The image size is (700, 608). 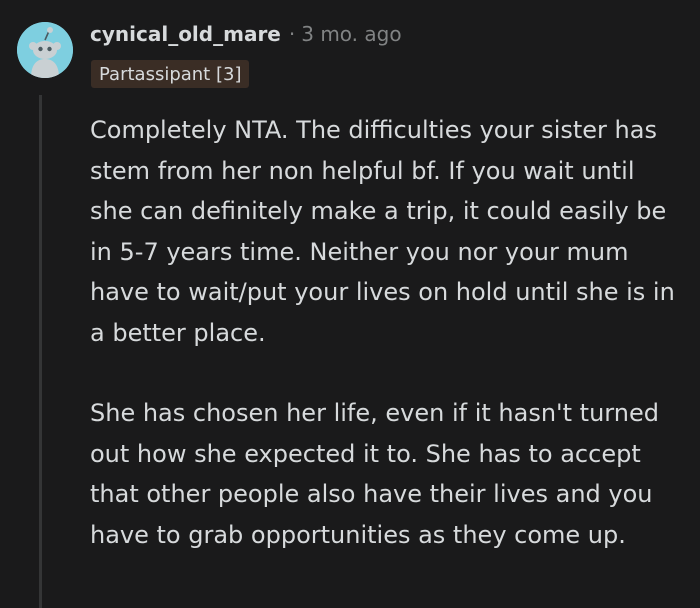 What do you see at coordinates (351, 34) in the screenshot?
I see `timestamp: 3 mo. ago` at bounding box center [351, 34].